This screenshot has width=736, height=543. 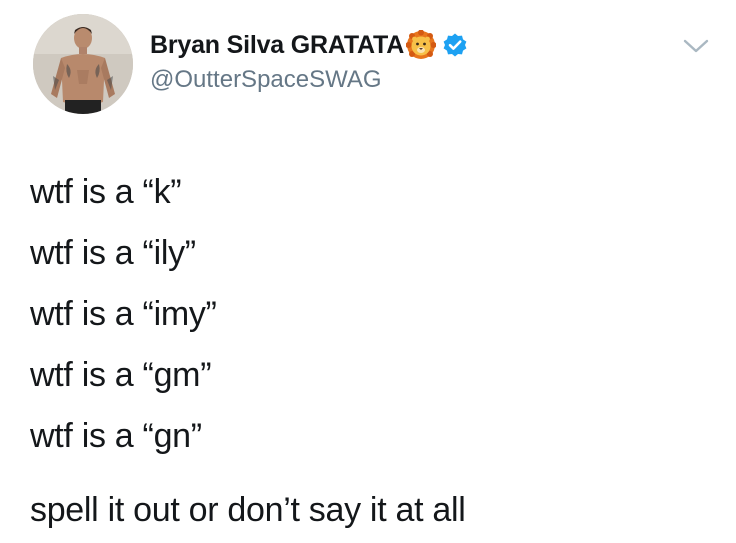 What do you see at coordinates (106, 192) in the screenshot?
I see `tweet-line: wtf is a “k”` at bounding box center [106, 192].